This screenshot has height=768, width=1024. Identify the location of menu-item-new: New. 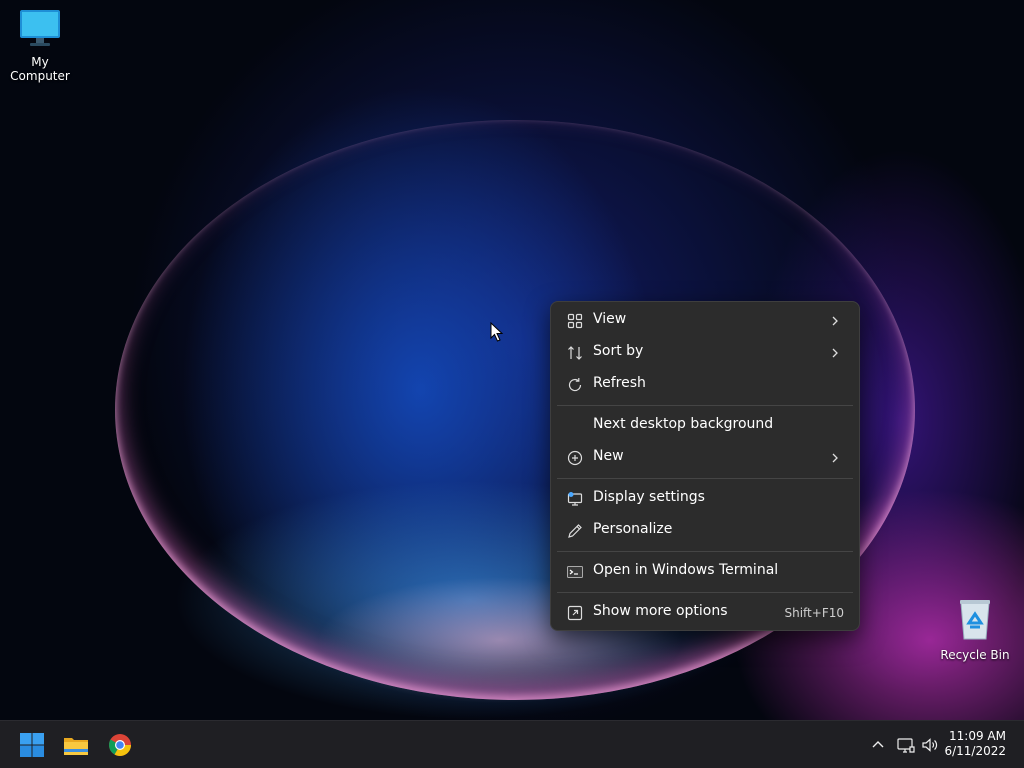
(705, 458).